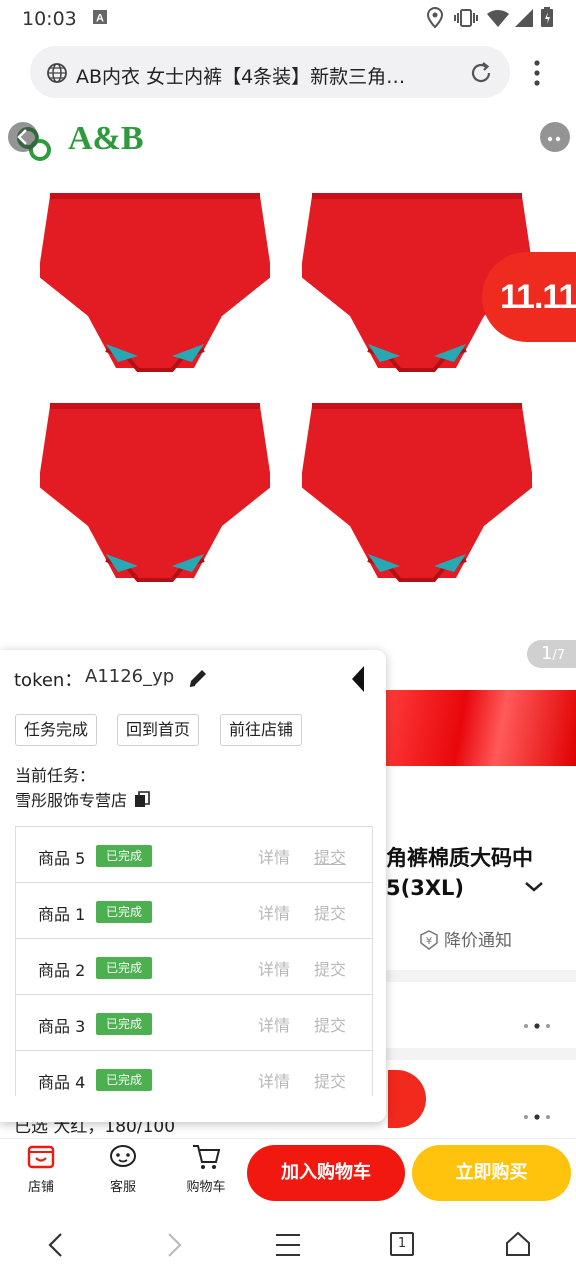  I want to click on tab-count: 1, so click(402, 1243).